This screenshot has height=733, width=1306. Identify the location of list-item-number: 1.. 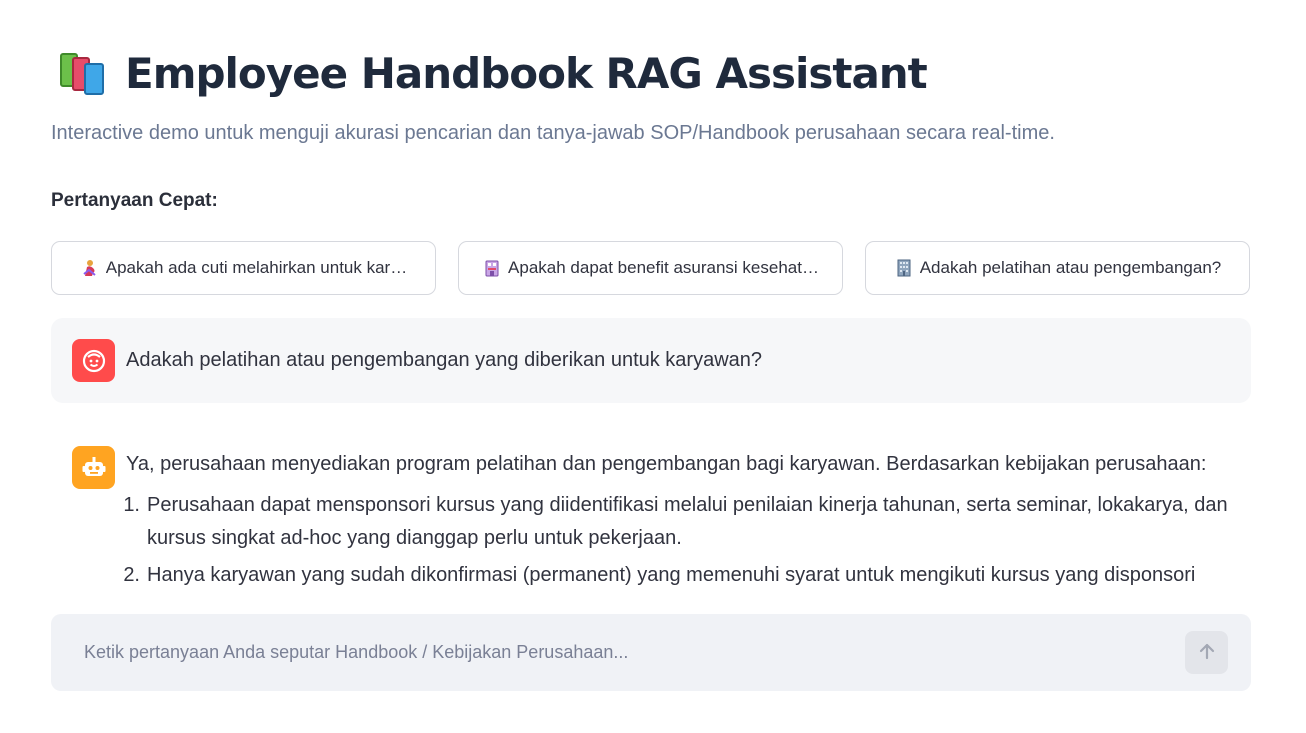
(131, 505).